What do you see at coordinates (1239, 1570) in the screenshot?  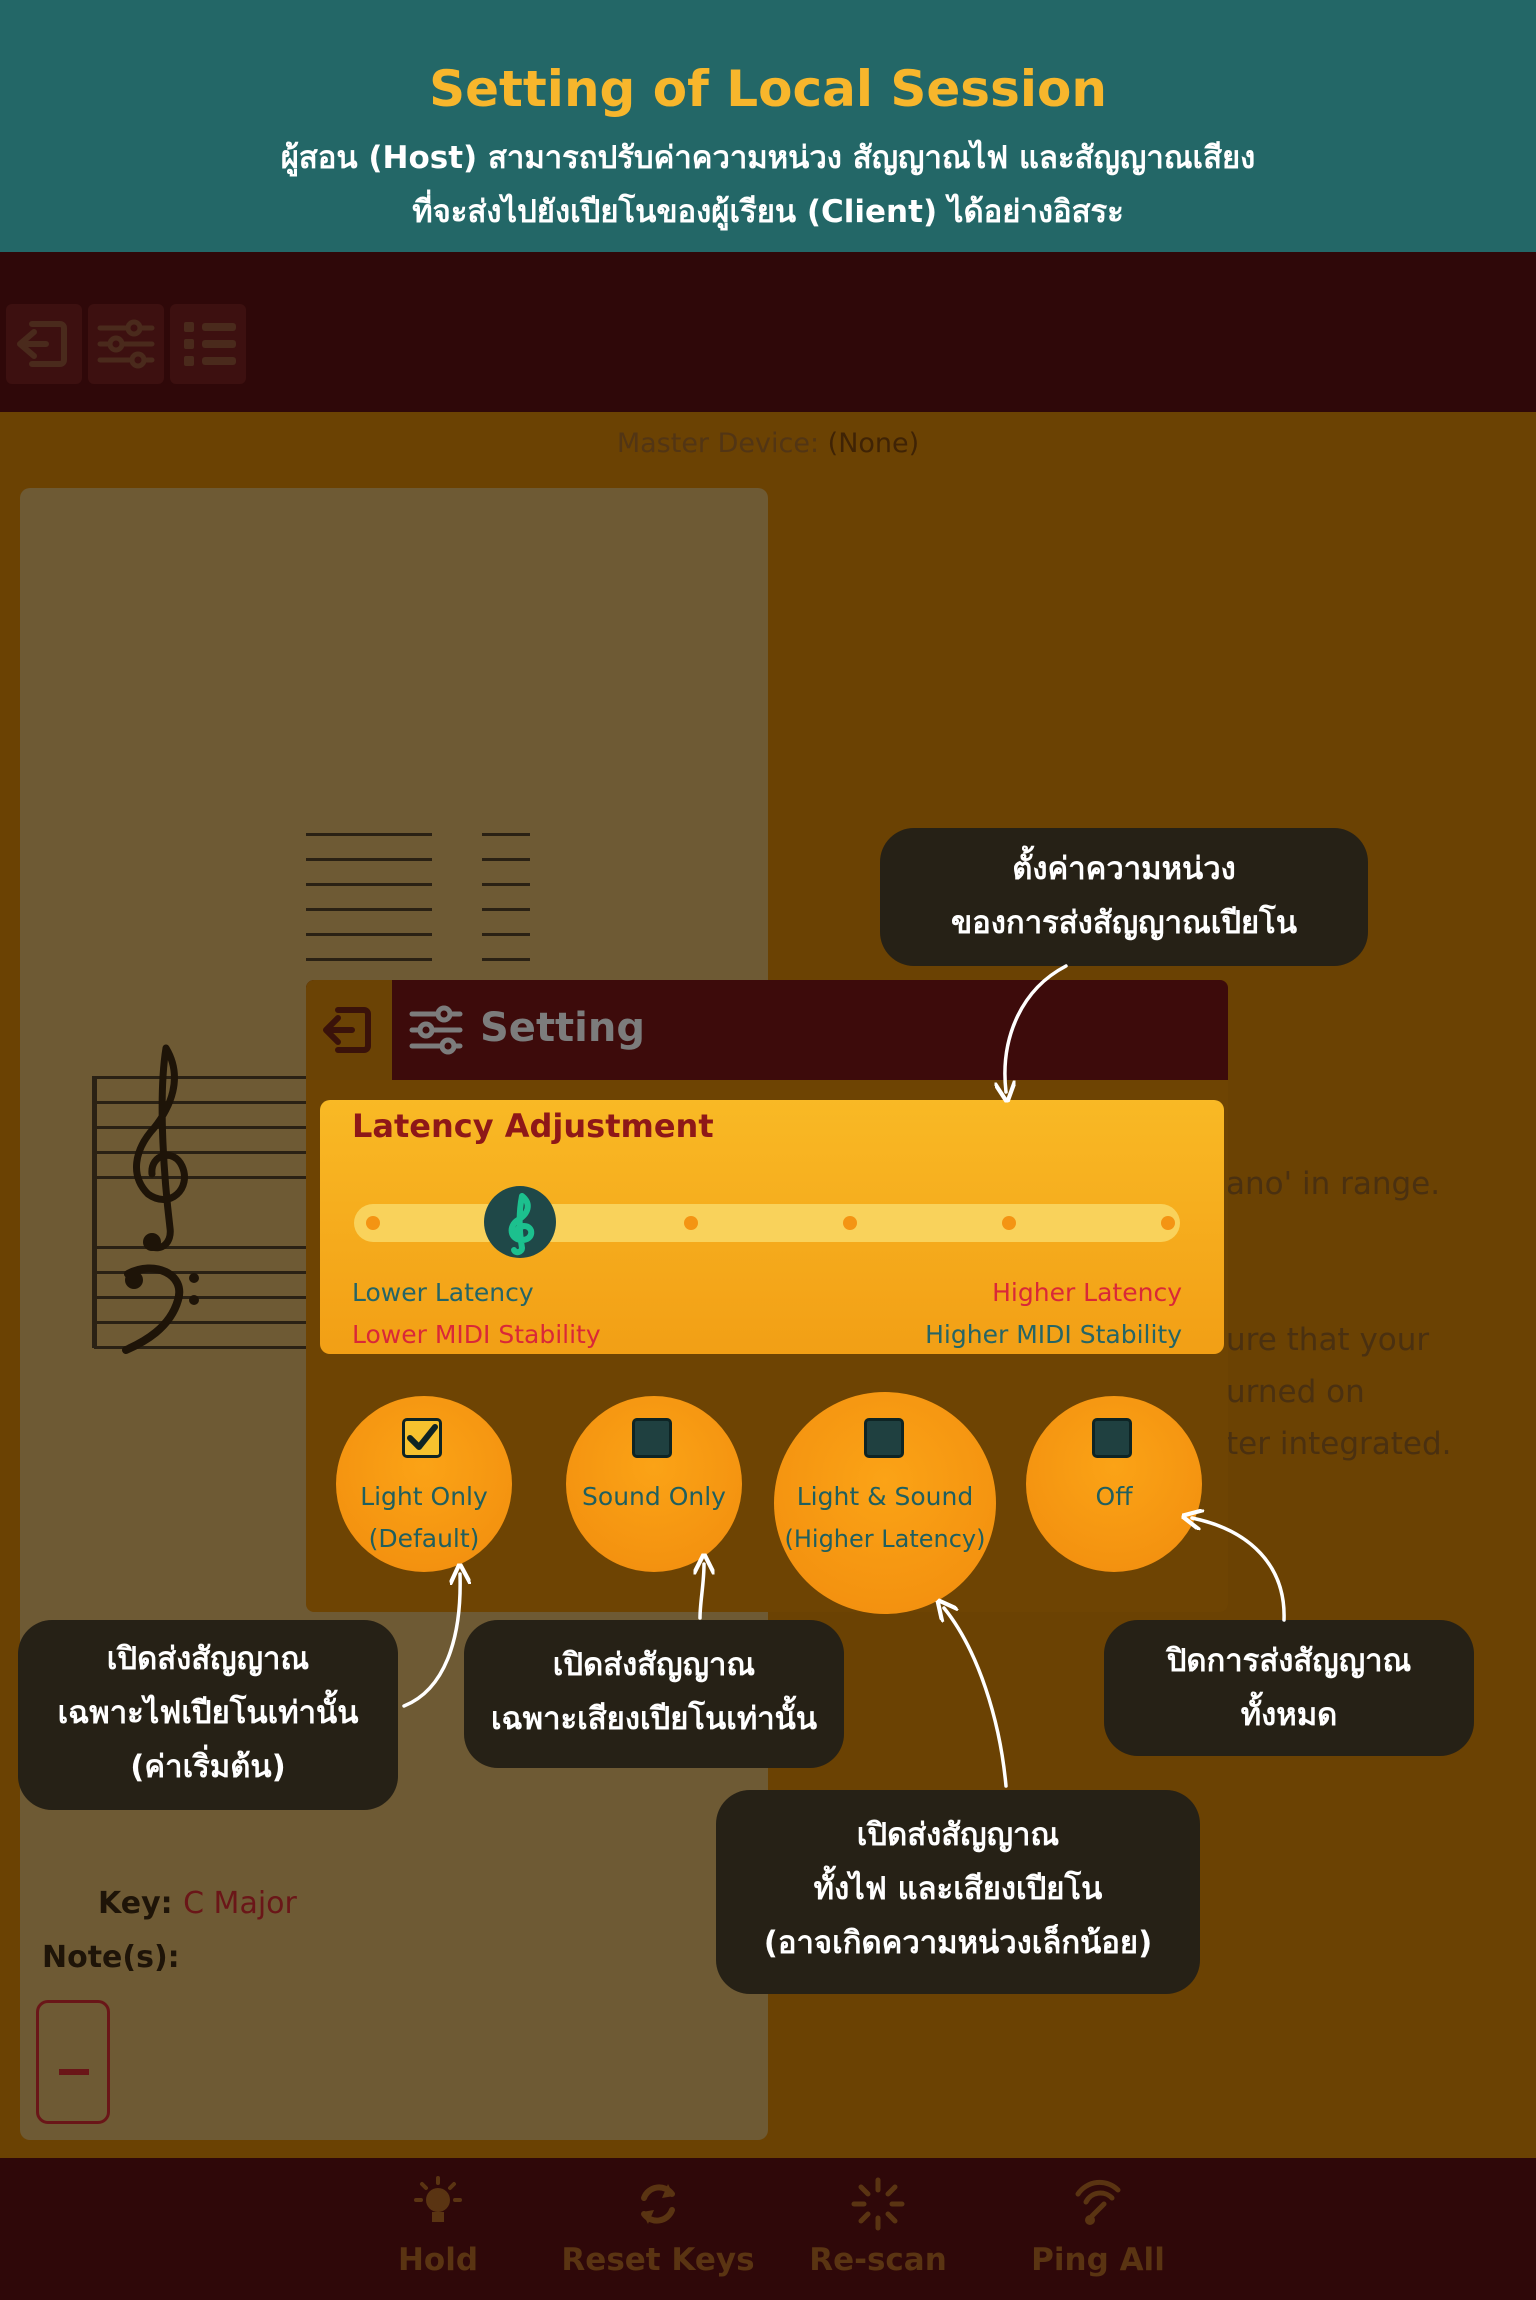 I see `arrow-off` at bounding box center [1239, 1570].